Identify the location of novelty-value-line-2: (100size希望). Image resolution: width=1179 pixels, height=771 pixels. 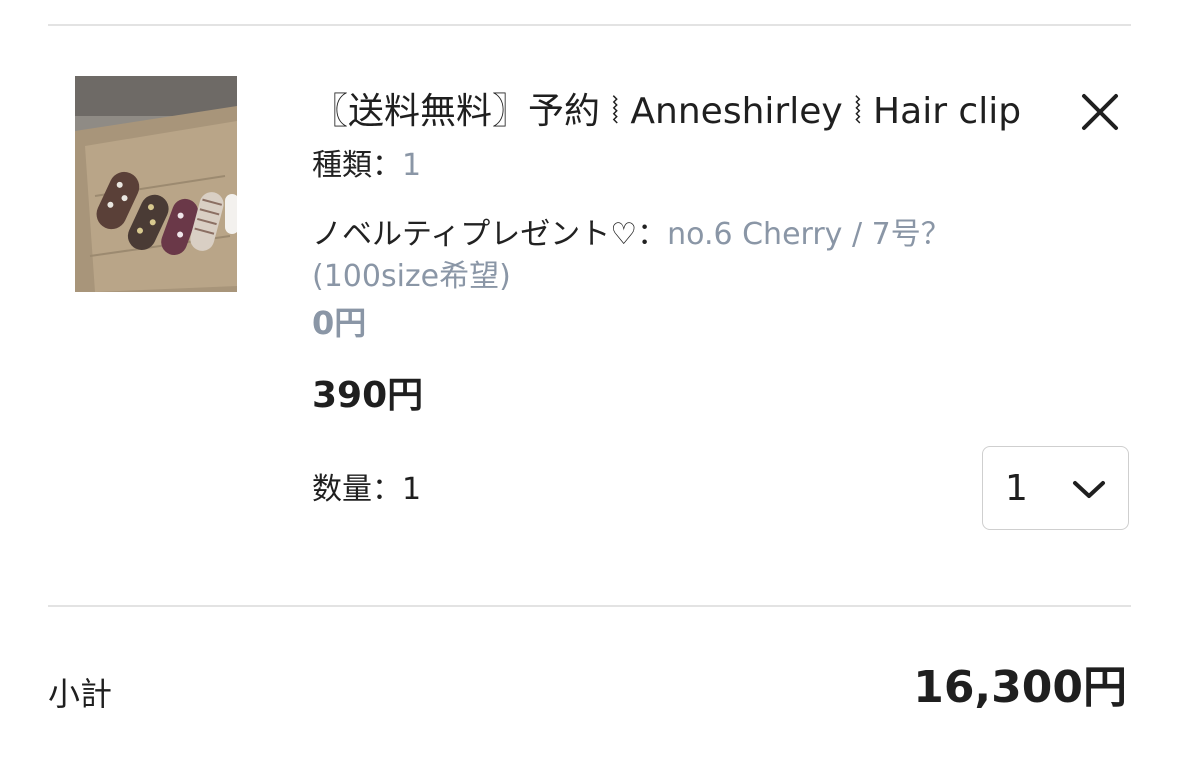
(411, 276).